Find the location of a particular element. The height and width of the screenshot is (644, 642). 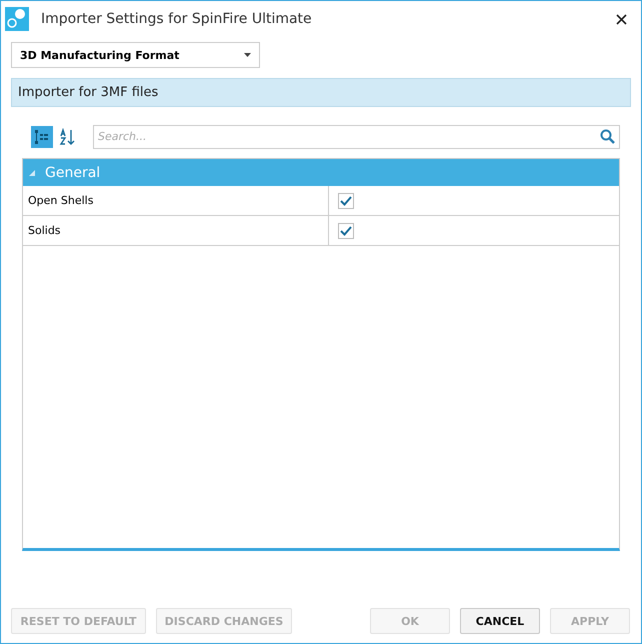

caret-icon is located at coordinates (247, 55).